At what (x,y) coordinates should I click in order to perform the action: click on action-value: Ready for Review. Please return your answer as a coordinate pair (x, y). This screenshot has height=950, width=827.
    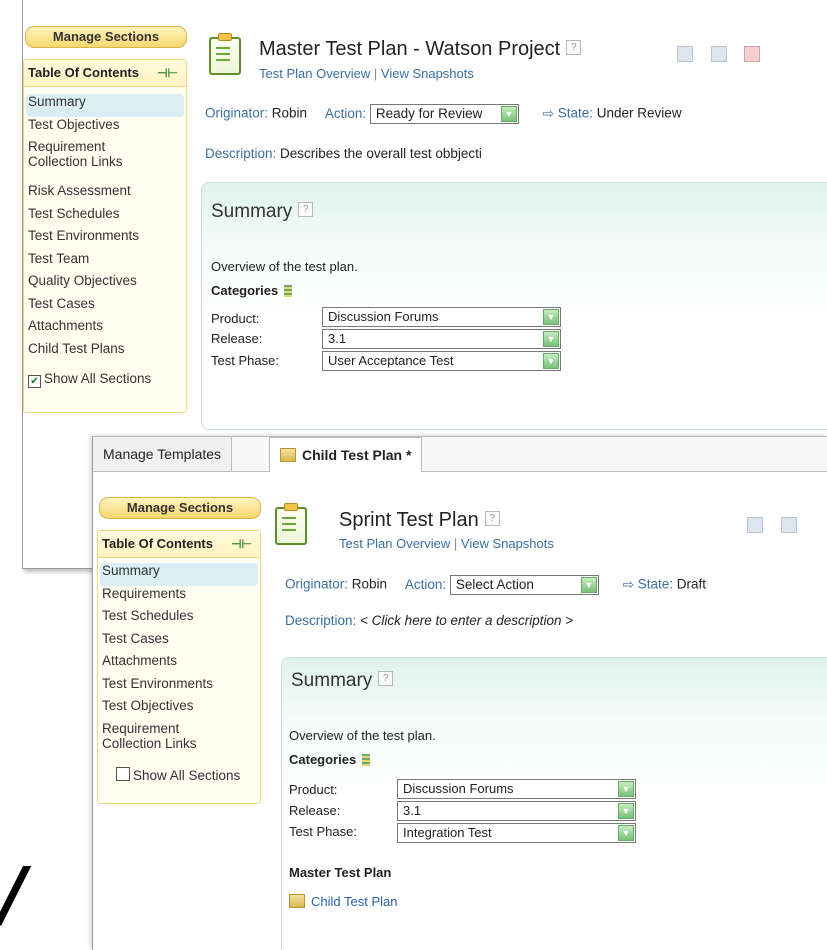
    Looking at the image, I should click on (429, 113).